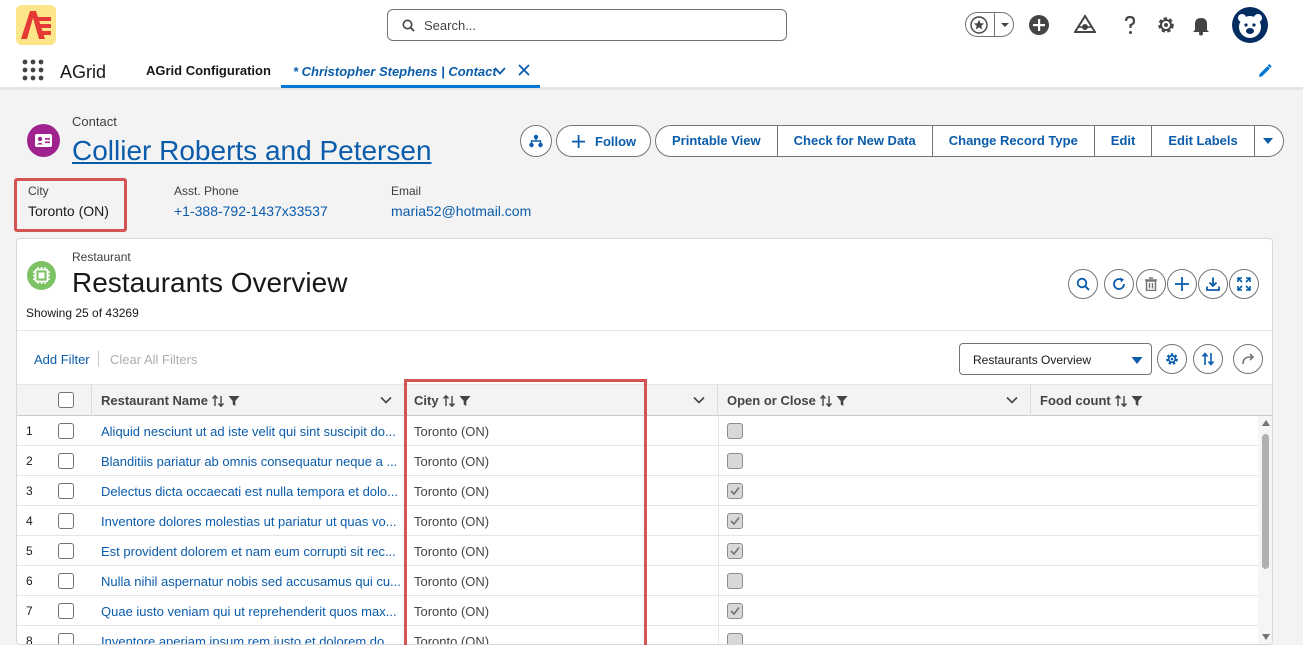  Describe the element at coordinates (206, 191) in the screenshot. I see `field-label: Asst. Phone` at that location.